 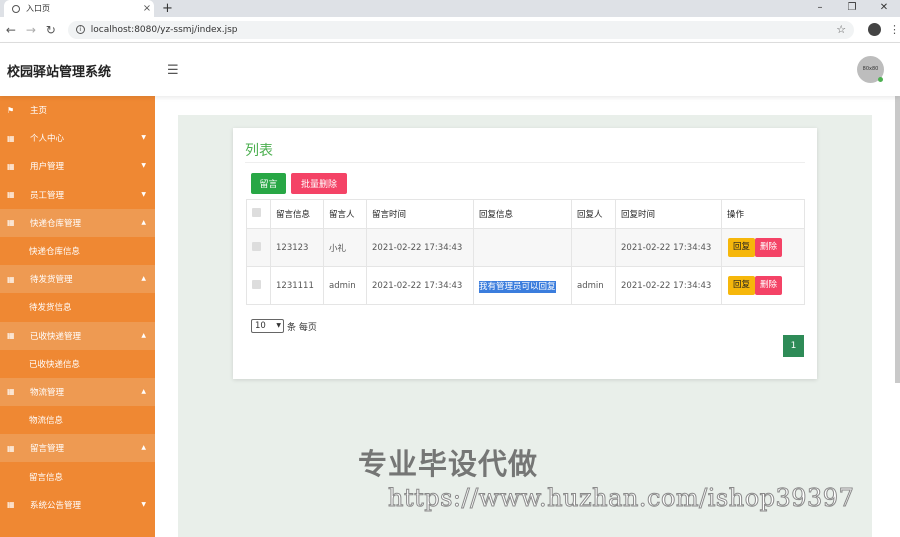 I want to click on sidebar-item-label: 待发货信息, so click(x=50, y=308).